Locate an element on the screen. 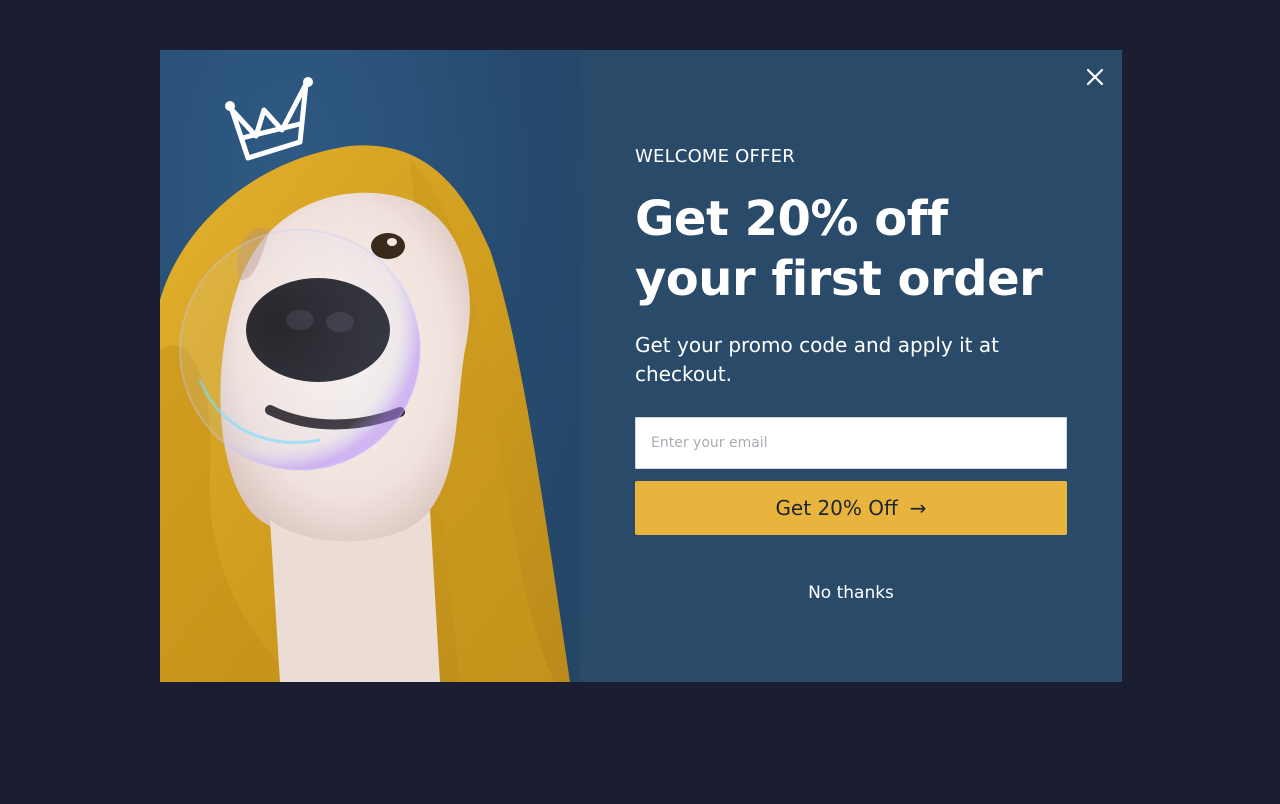 The height and width of the screenshot is (804, 1280). offer-eyebrow: WELCOME OFFER is located at coordinates (715, 156).